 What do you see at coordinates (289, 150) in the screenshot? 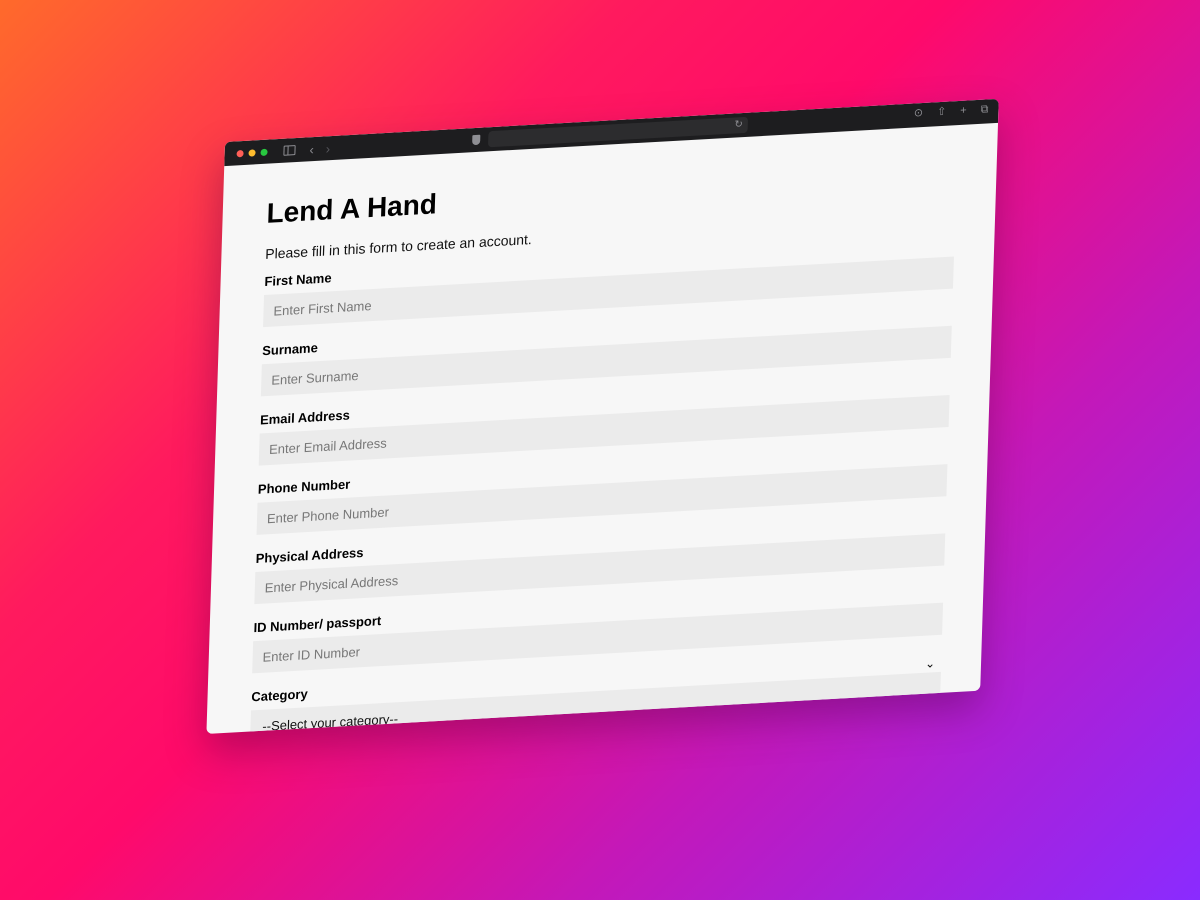
I see `sidebar-icon` at bounding box center [289, 150].